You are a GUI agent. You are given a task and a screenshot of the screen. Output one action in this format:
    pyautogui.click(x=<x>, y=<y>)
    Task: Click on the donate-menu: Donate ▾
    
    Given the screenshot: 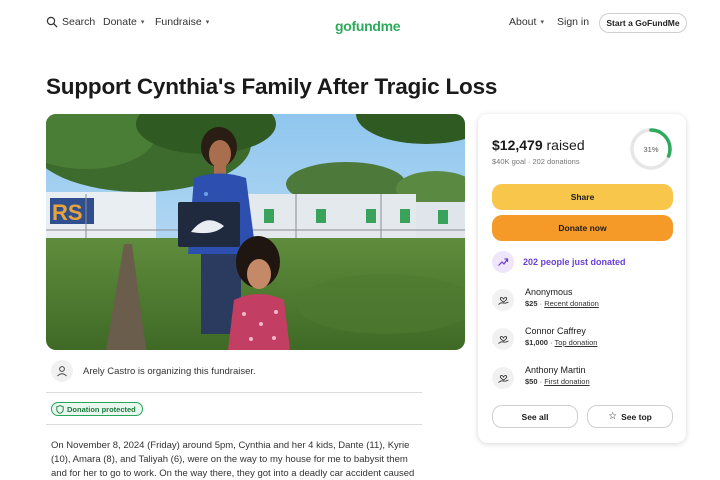 What is the action you would take?
    pyautogui.click(x=123, y=22)
    